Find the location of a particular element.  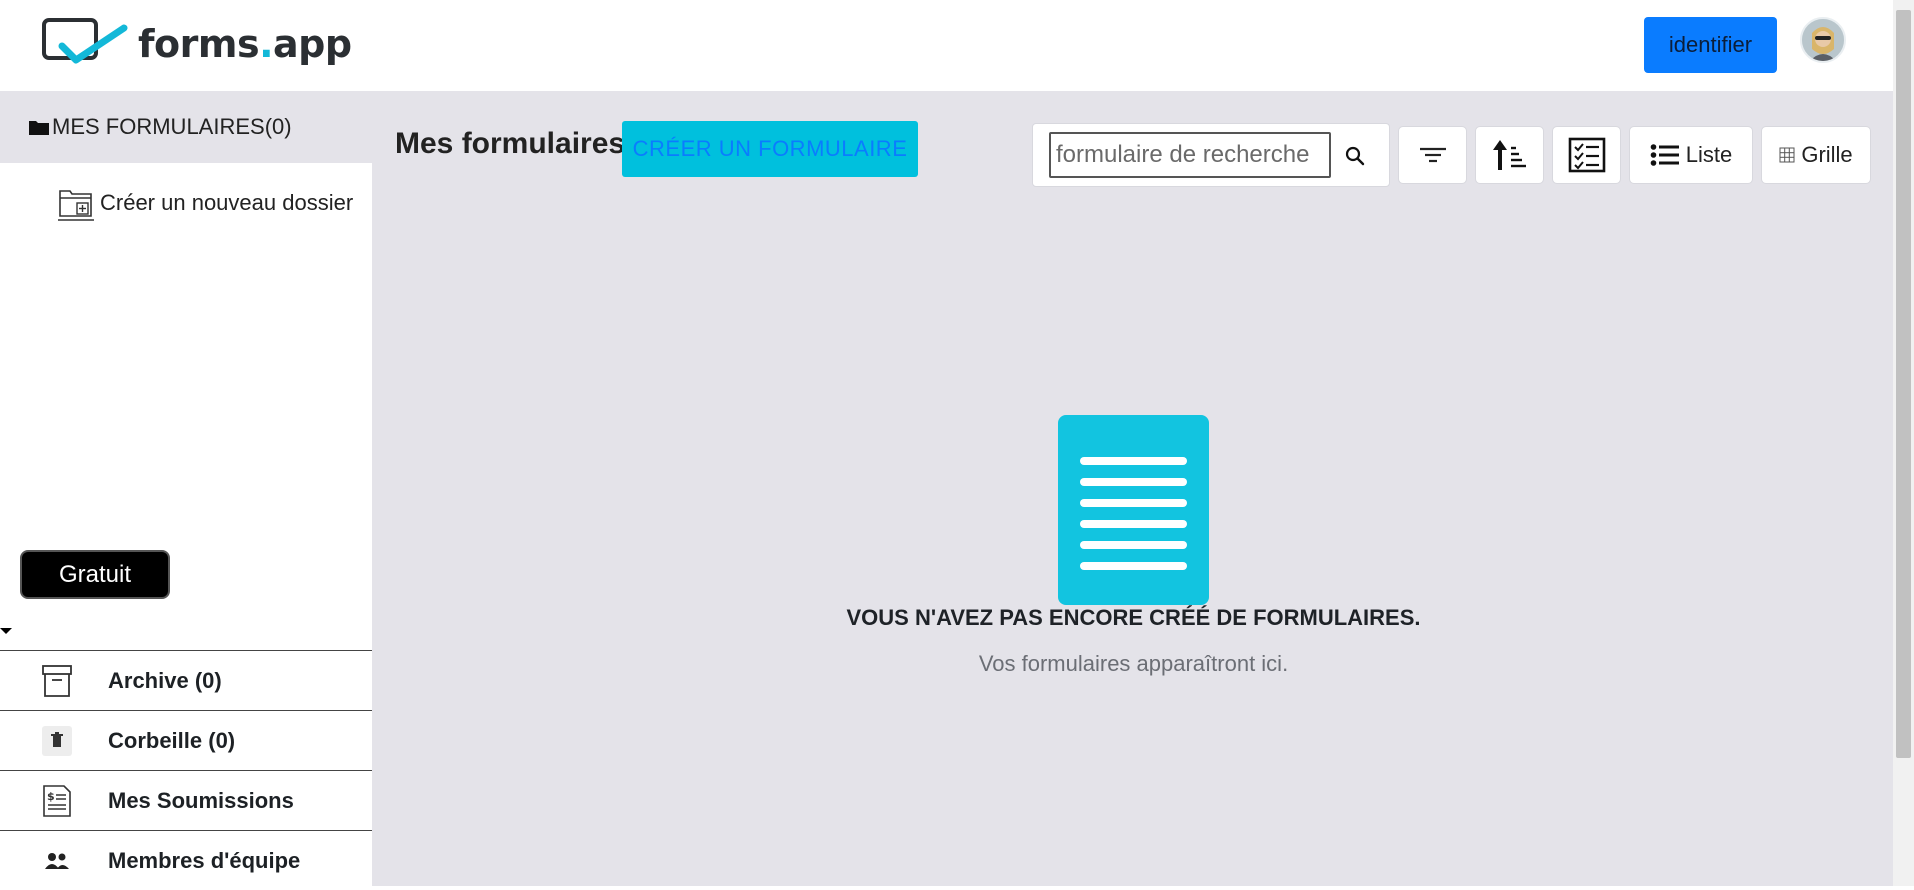

trash-icon is located at coordinates (57, 741).